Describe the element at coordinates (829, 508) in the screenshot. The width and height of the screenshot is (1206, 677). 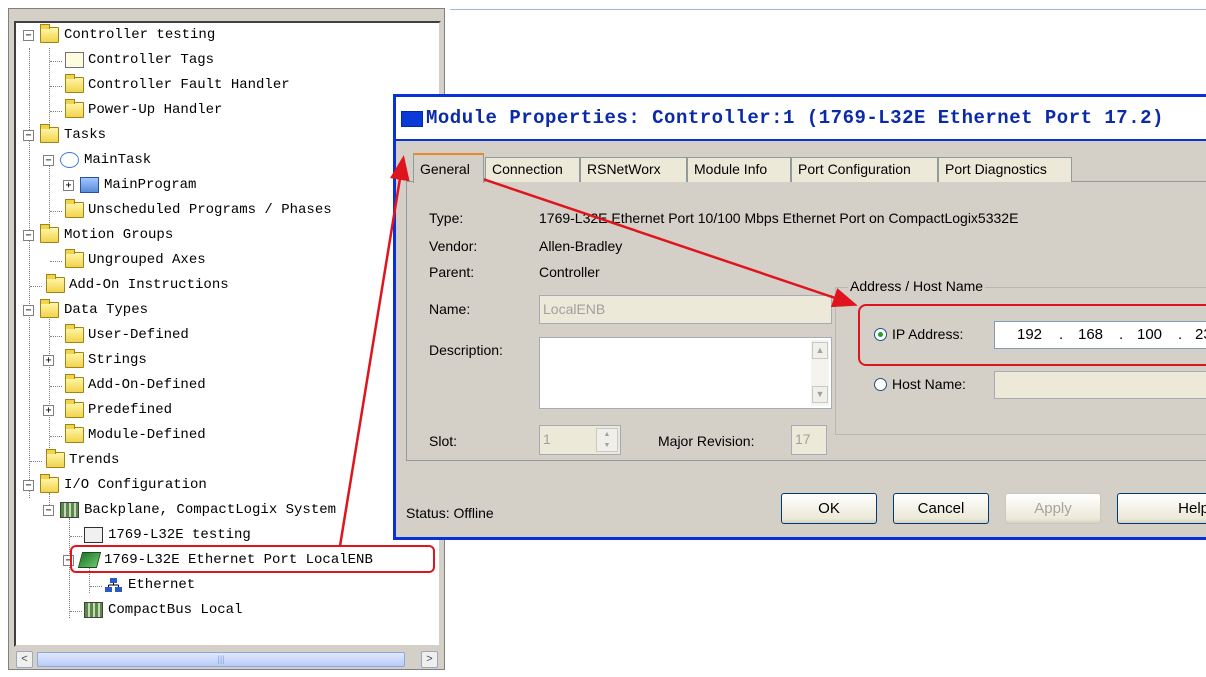
I see `ok-button: OK` at that location.